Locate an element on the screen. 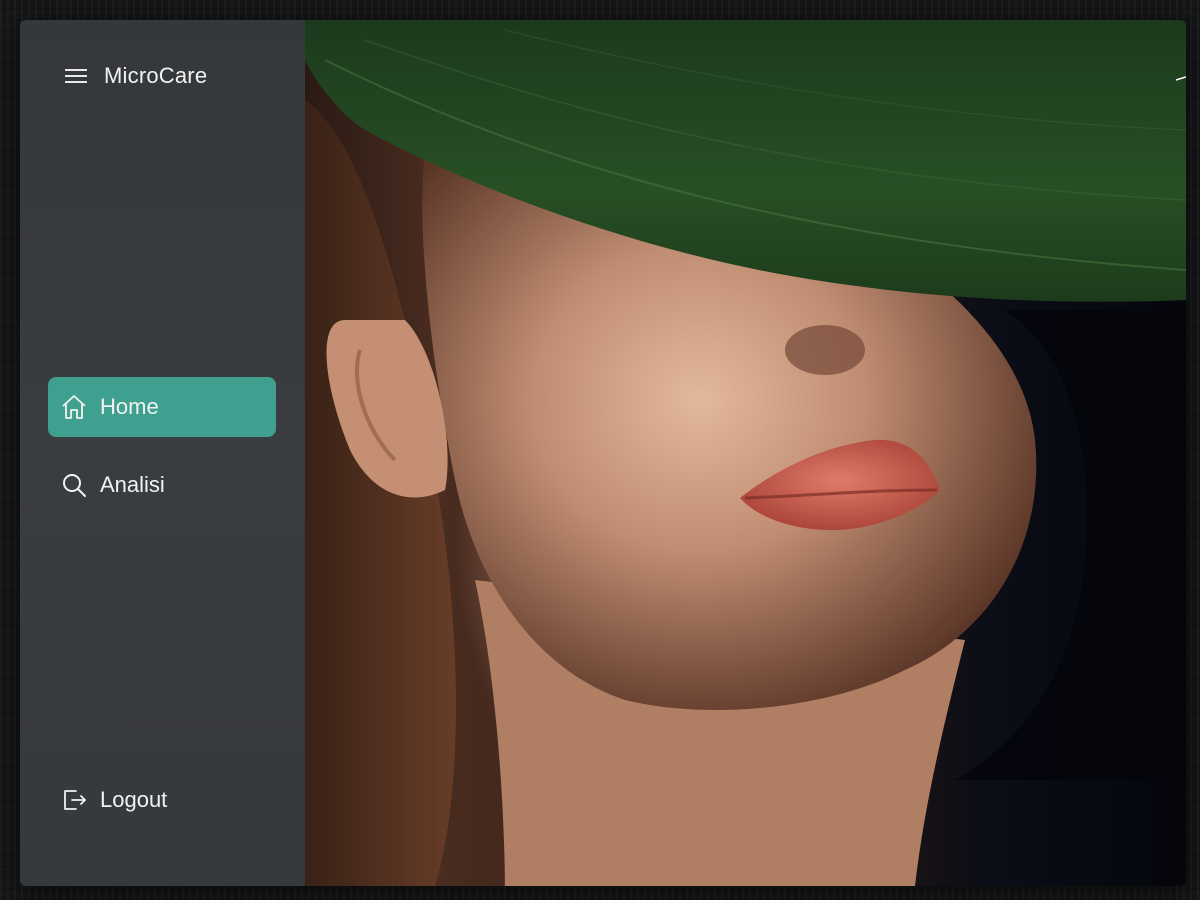 This screenshot has height=900, width=1200. sidebar-item-label: Analisi is located at coordinates (132, 484).